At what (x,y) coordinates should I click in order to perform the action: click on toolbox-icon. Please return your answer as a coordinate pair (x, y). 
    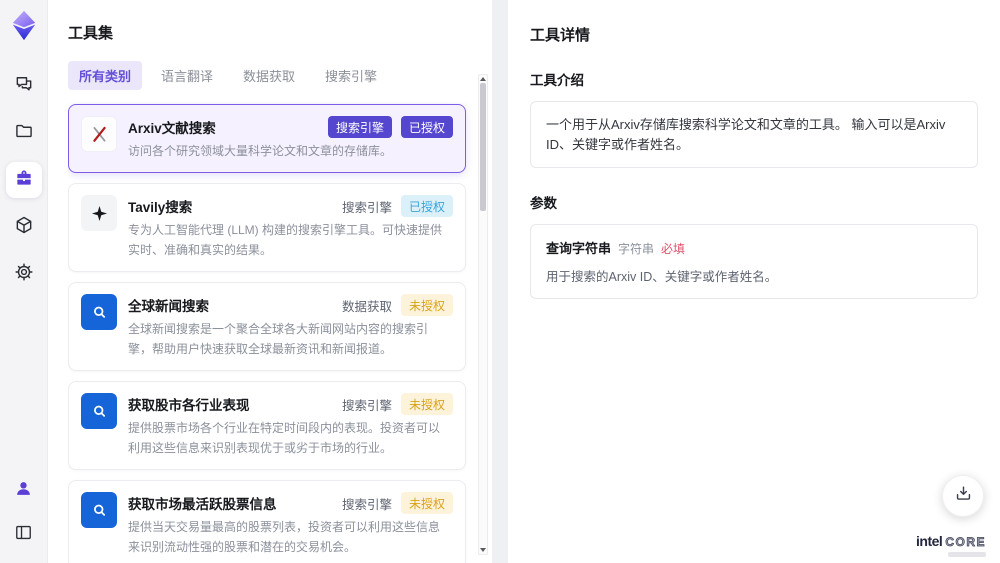
    Looking at the image, I should click on (24, 180).